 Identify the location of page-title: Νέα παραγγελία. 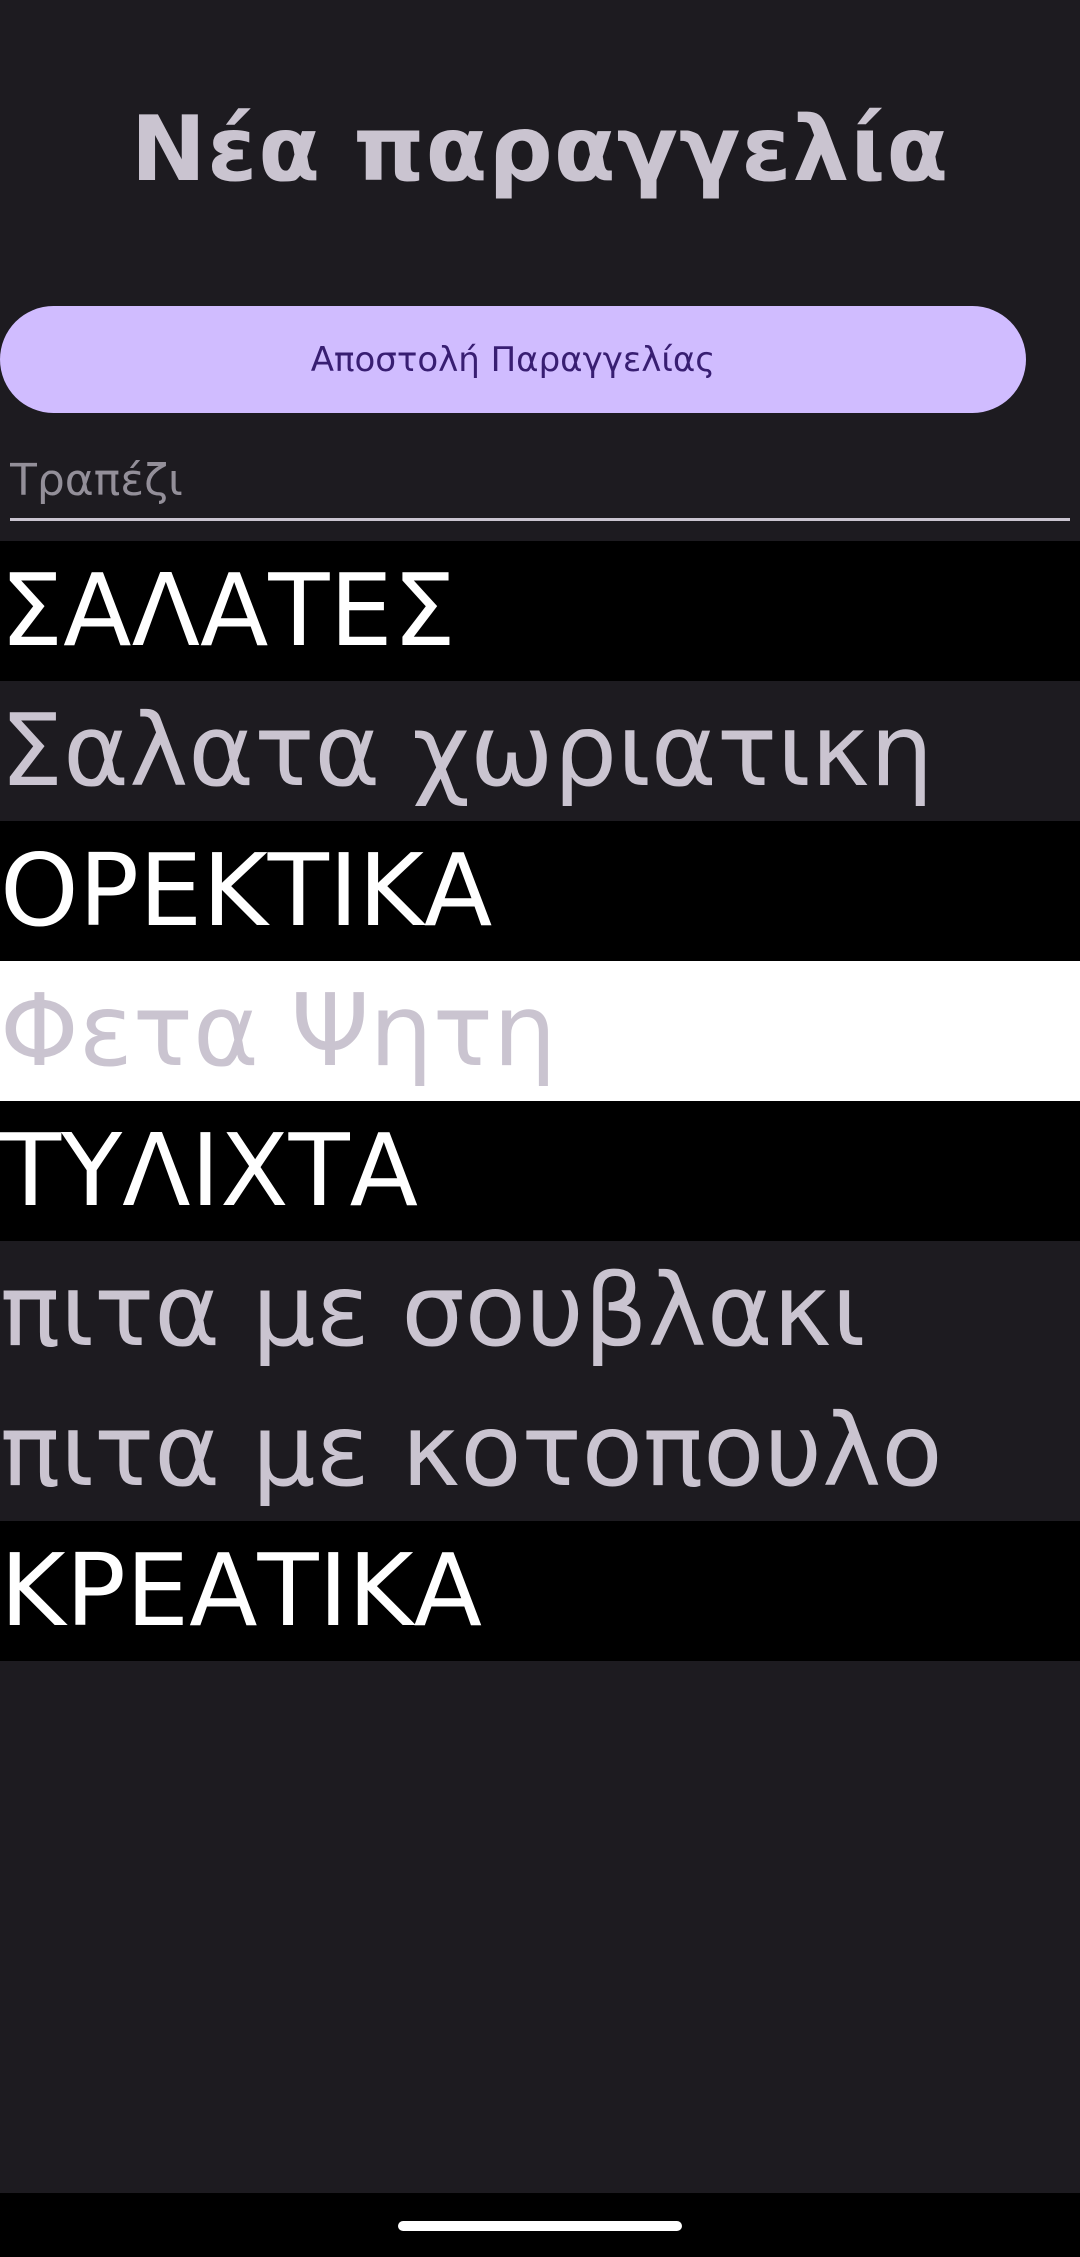
(540, 149).